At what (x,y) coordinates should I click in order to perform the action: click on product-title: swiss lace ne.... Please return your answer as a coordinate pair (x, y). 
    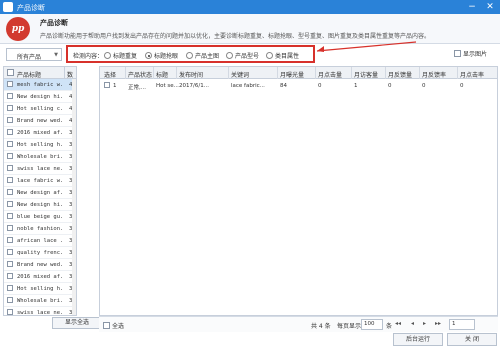
    Looking at the image, I should click on (40, 313).